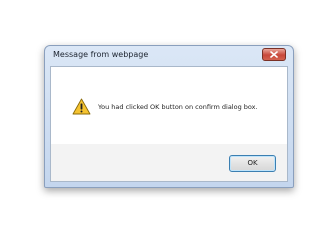 This screenshot has width=320, height=250. What do you see at coordinates (169, 56) in the screenshot?
I see `dialog-titlebar: Message from webpage` at bounding box center [169, 56].